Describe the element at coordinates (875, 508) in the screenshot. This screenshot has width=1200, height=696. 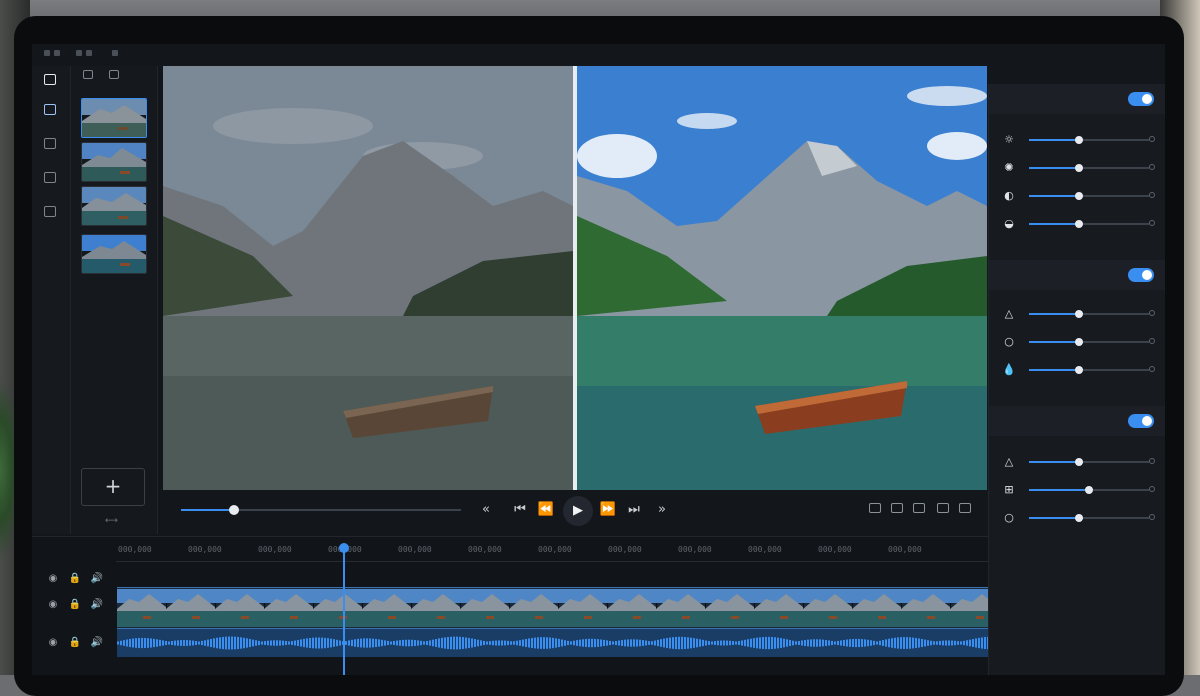
I see `fit-view-icon` at that location.